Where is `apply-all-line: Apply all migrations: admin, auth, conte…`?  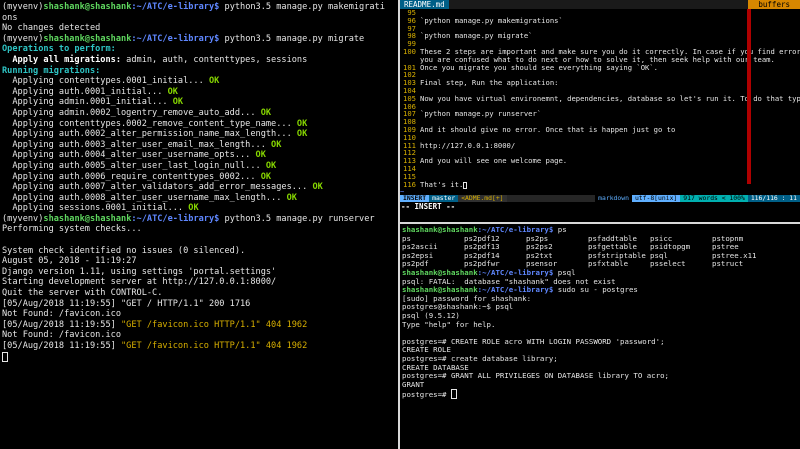 apply-all-line: Apply all migrations: admin, auth, conte… is located at coordinates (155, 59).